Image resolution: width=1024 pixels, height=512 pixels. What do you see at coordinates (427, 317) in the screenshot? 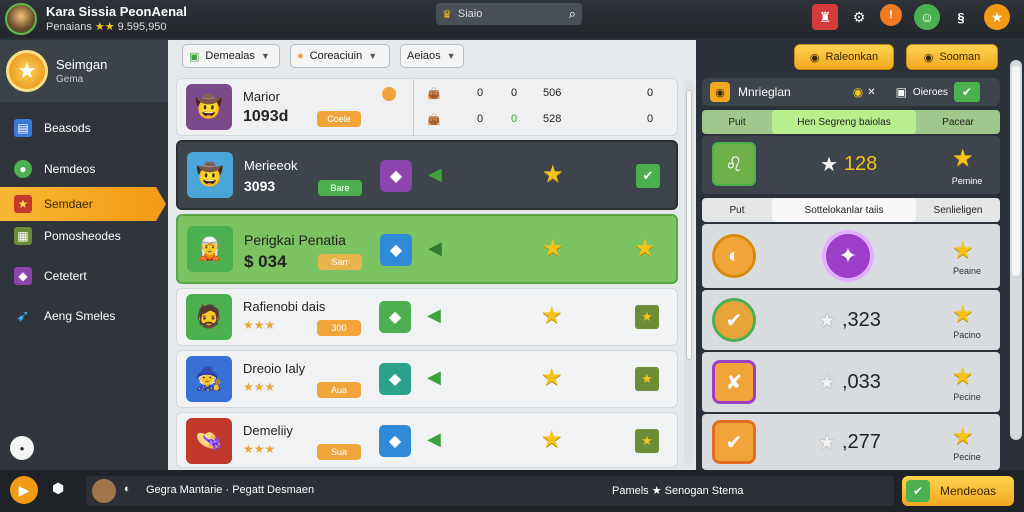
I see `list-row-3: 🧔 Rafienobi dais ★★★ 300 ◆ ◀ ★ ★` at bounding box center [427, 317].